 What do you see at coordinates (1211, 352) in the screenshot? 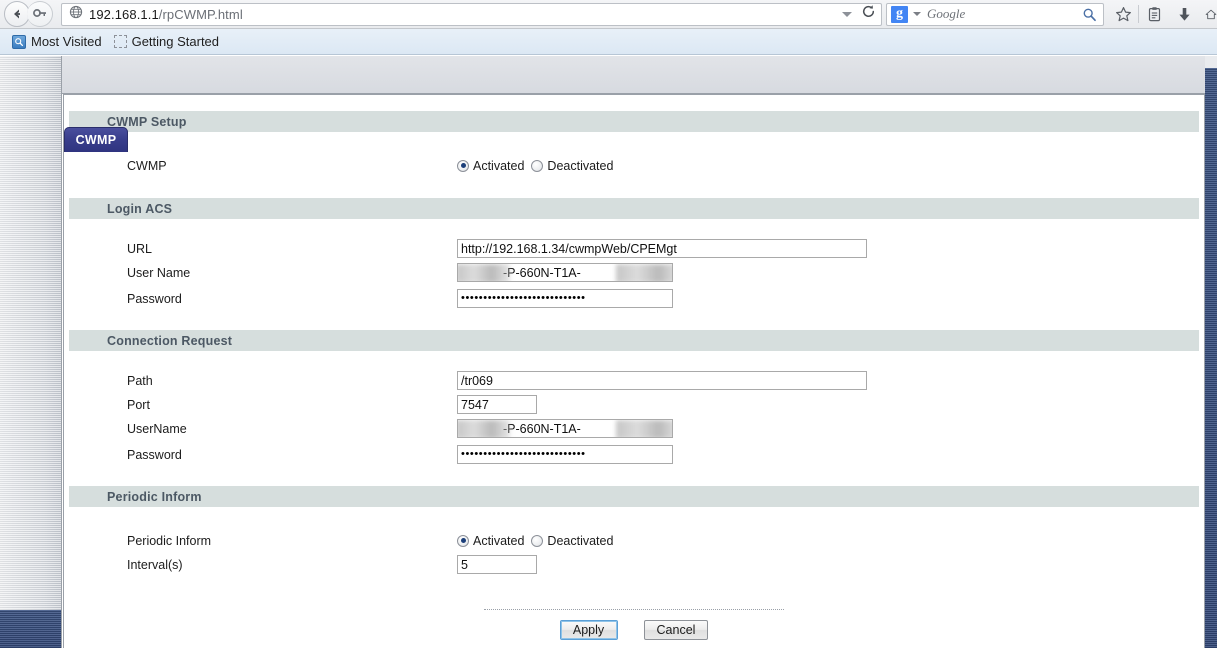
I see `right-decorative-rail` at bounding box center [1211, 352].